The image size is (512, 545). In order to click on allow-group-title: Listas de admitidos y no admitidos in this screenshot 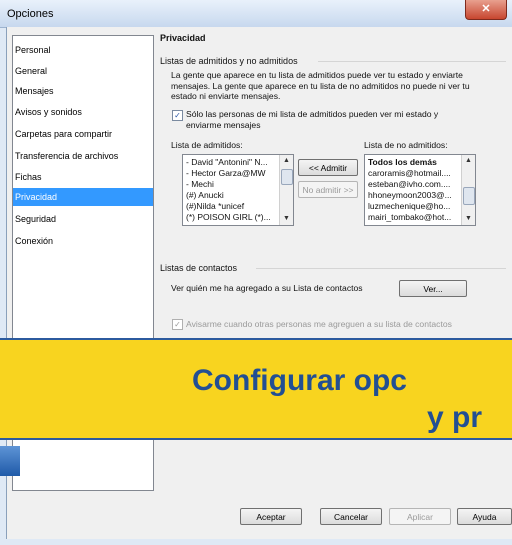, I will do `click(229, 61)`.